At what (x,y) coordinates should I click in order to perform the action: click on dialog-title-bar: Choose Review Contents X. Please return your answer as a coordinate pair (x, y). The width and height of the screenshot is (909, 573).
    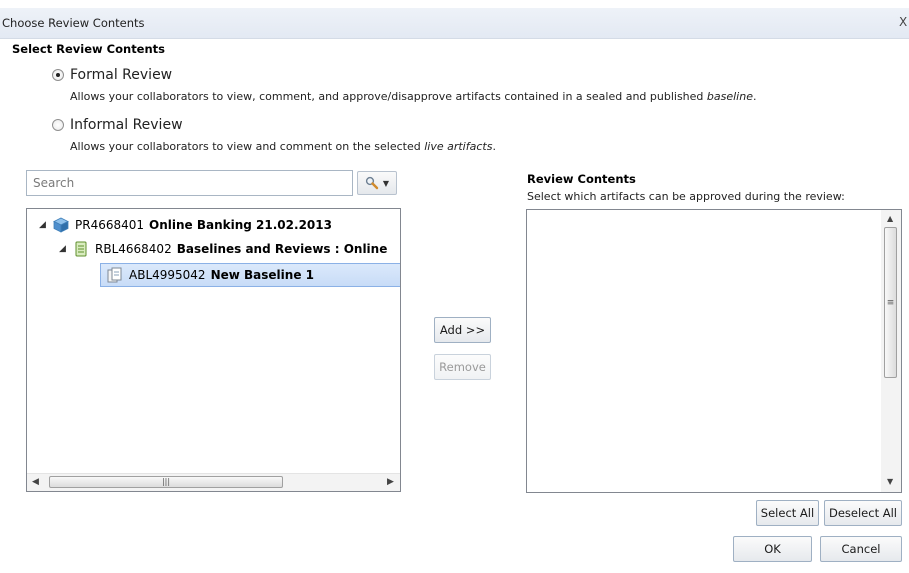
    Looking at the image, I should click on (454, 23).